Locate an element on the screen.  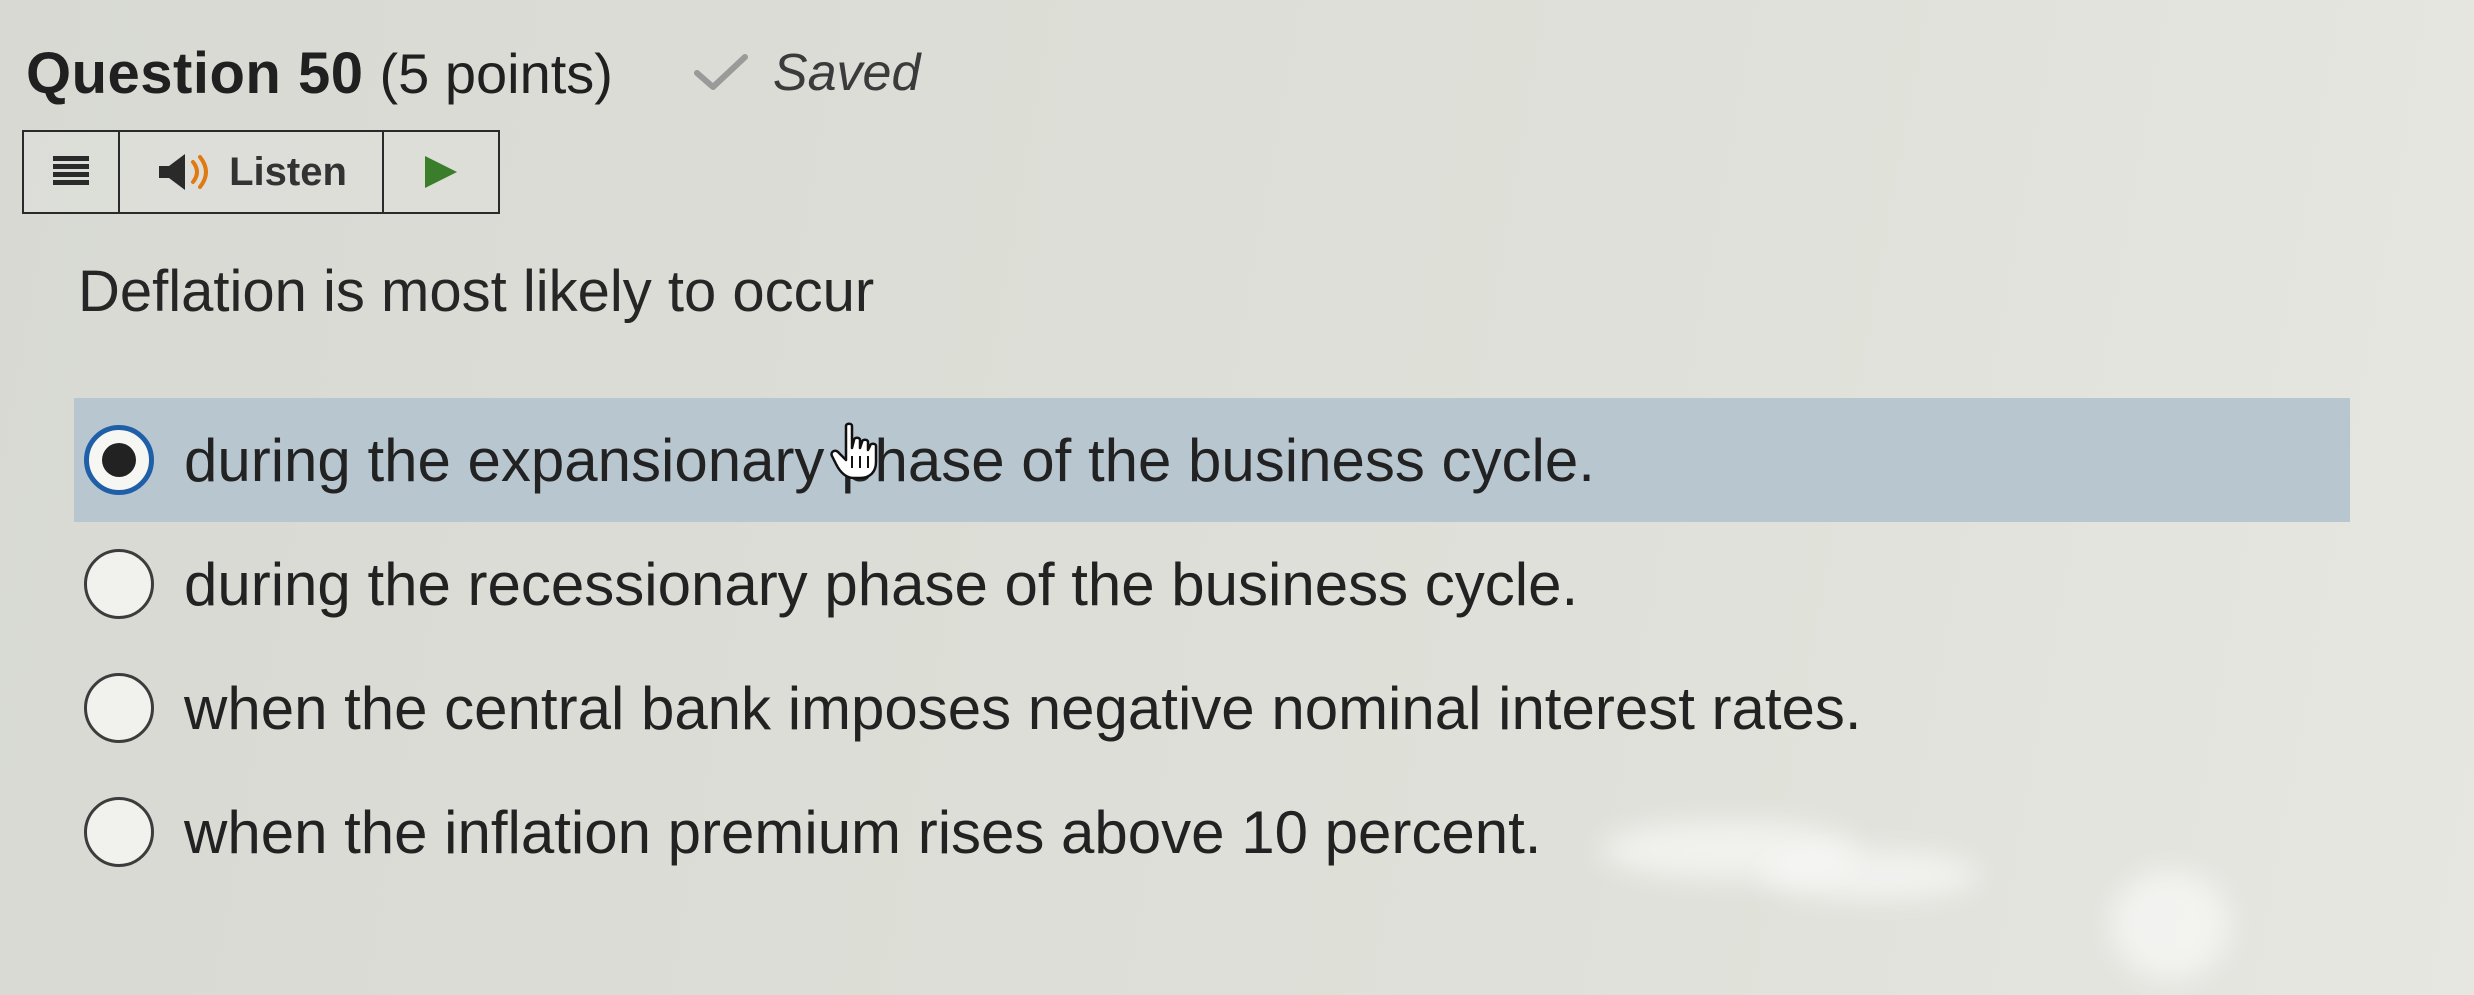
save-status: Saved is located at coordinates (806, 73).